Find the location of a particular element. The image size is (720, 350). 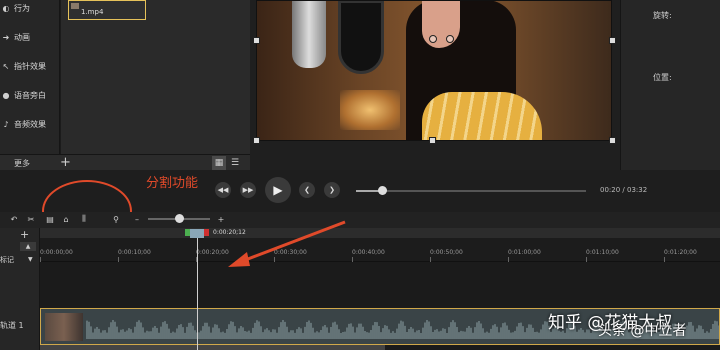

annotation-arrow is located at coordinates (287, 243).